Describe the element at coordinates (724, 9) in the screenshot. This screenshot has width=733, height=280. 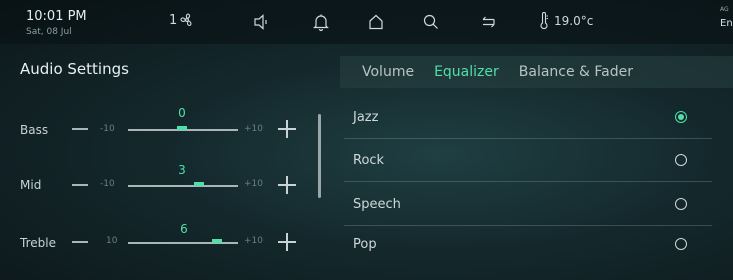
I see `status-right-small: AG` at that location.